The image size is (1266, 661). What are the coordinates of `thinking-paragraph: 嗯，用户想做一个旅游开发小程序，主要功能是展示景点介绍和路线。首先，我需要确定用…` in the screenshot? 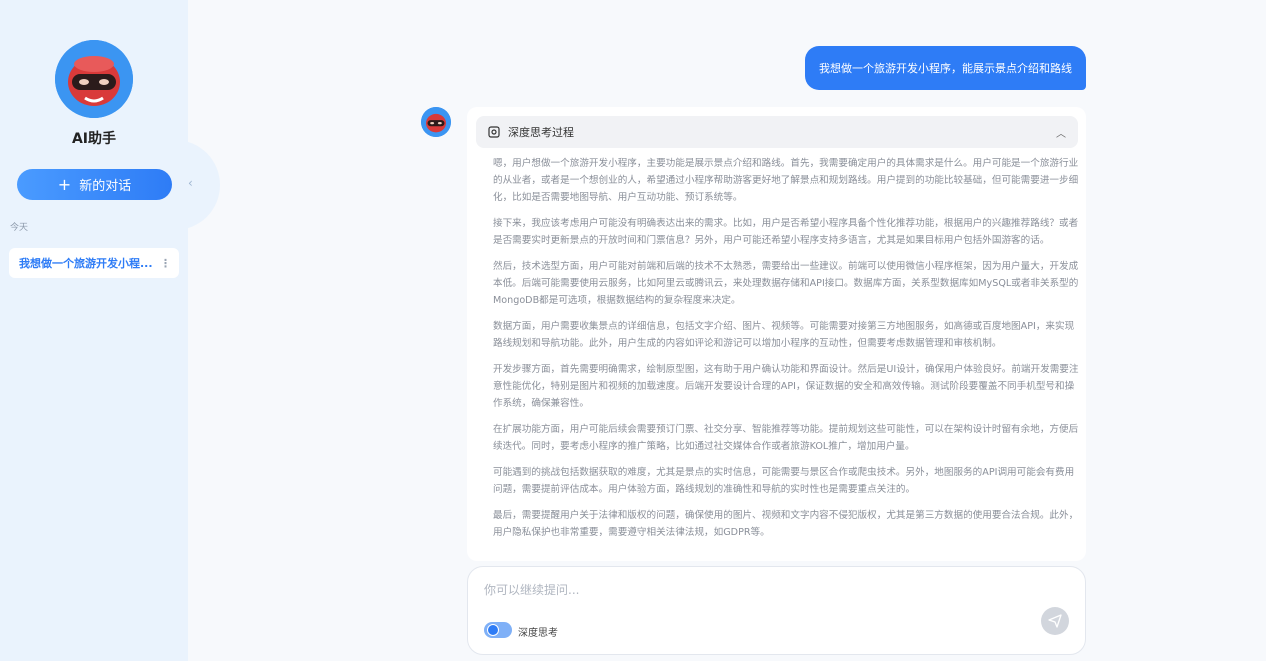 It's located at (786, 180).